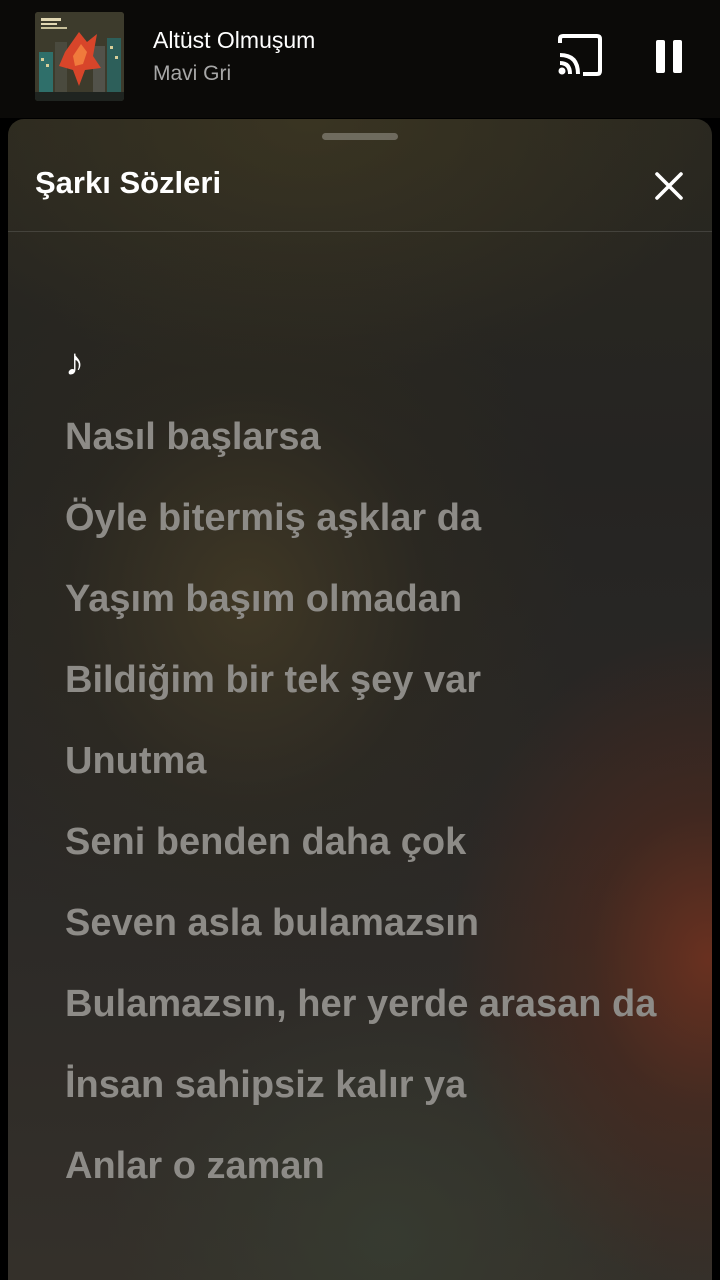 The height and width of the screenshot is (1280, 720). I want to click on lyric-line: Unutma, so click(370, 761).